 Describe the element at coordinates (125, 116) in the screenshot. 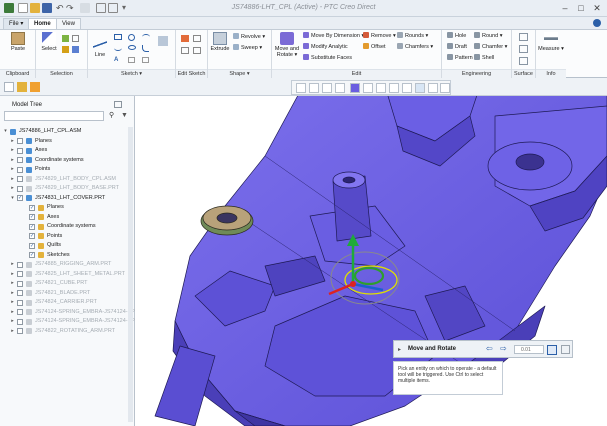

I see `filter-icon: ▼` at that location.